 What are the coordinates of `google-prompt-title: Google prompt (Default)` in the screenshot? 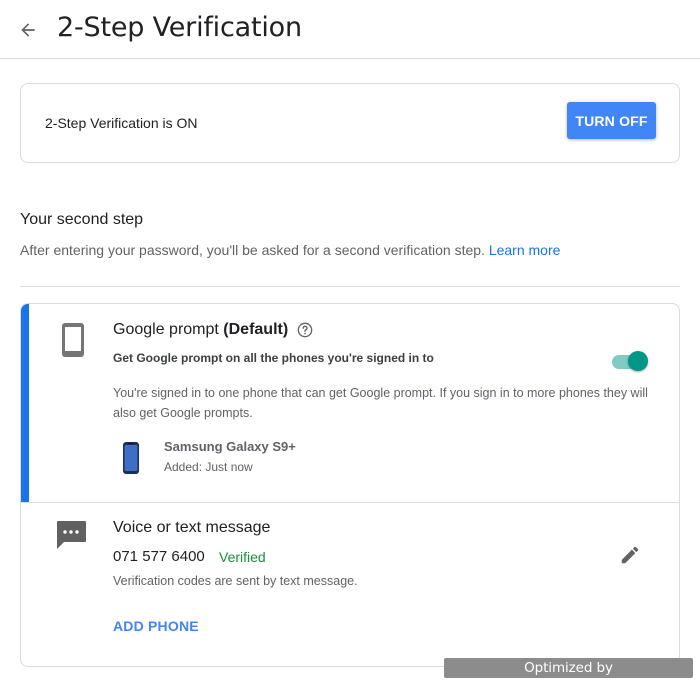 It's located at (200, 330).